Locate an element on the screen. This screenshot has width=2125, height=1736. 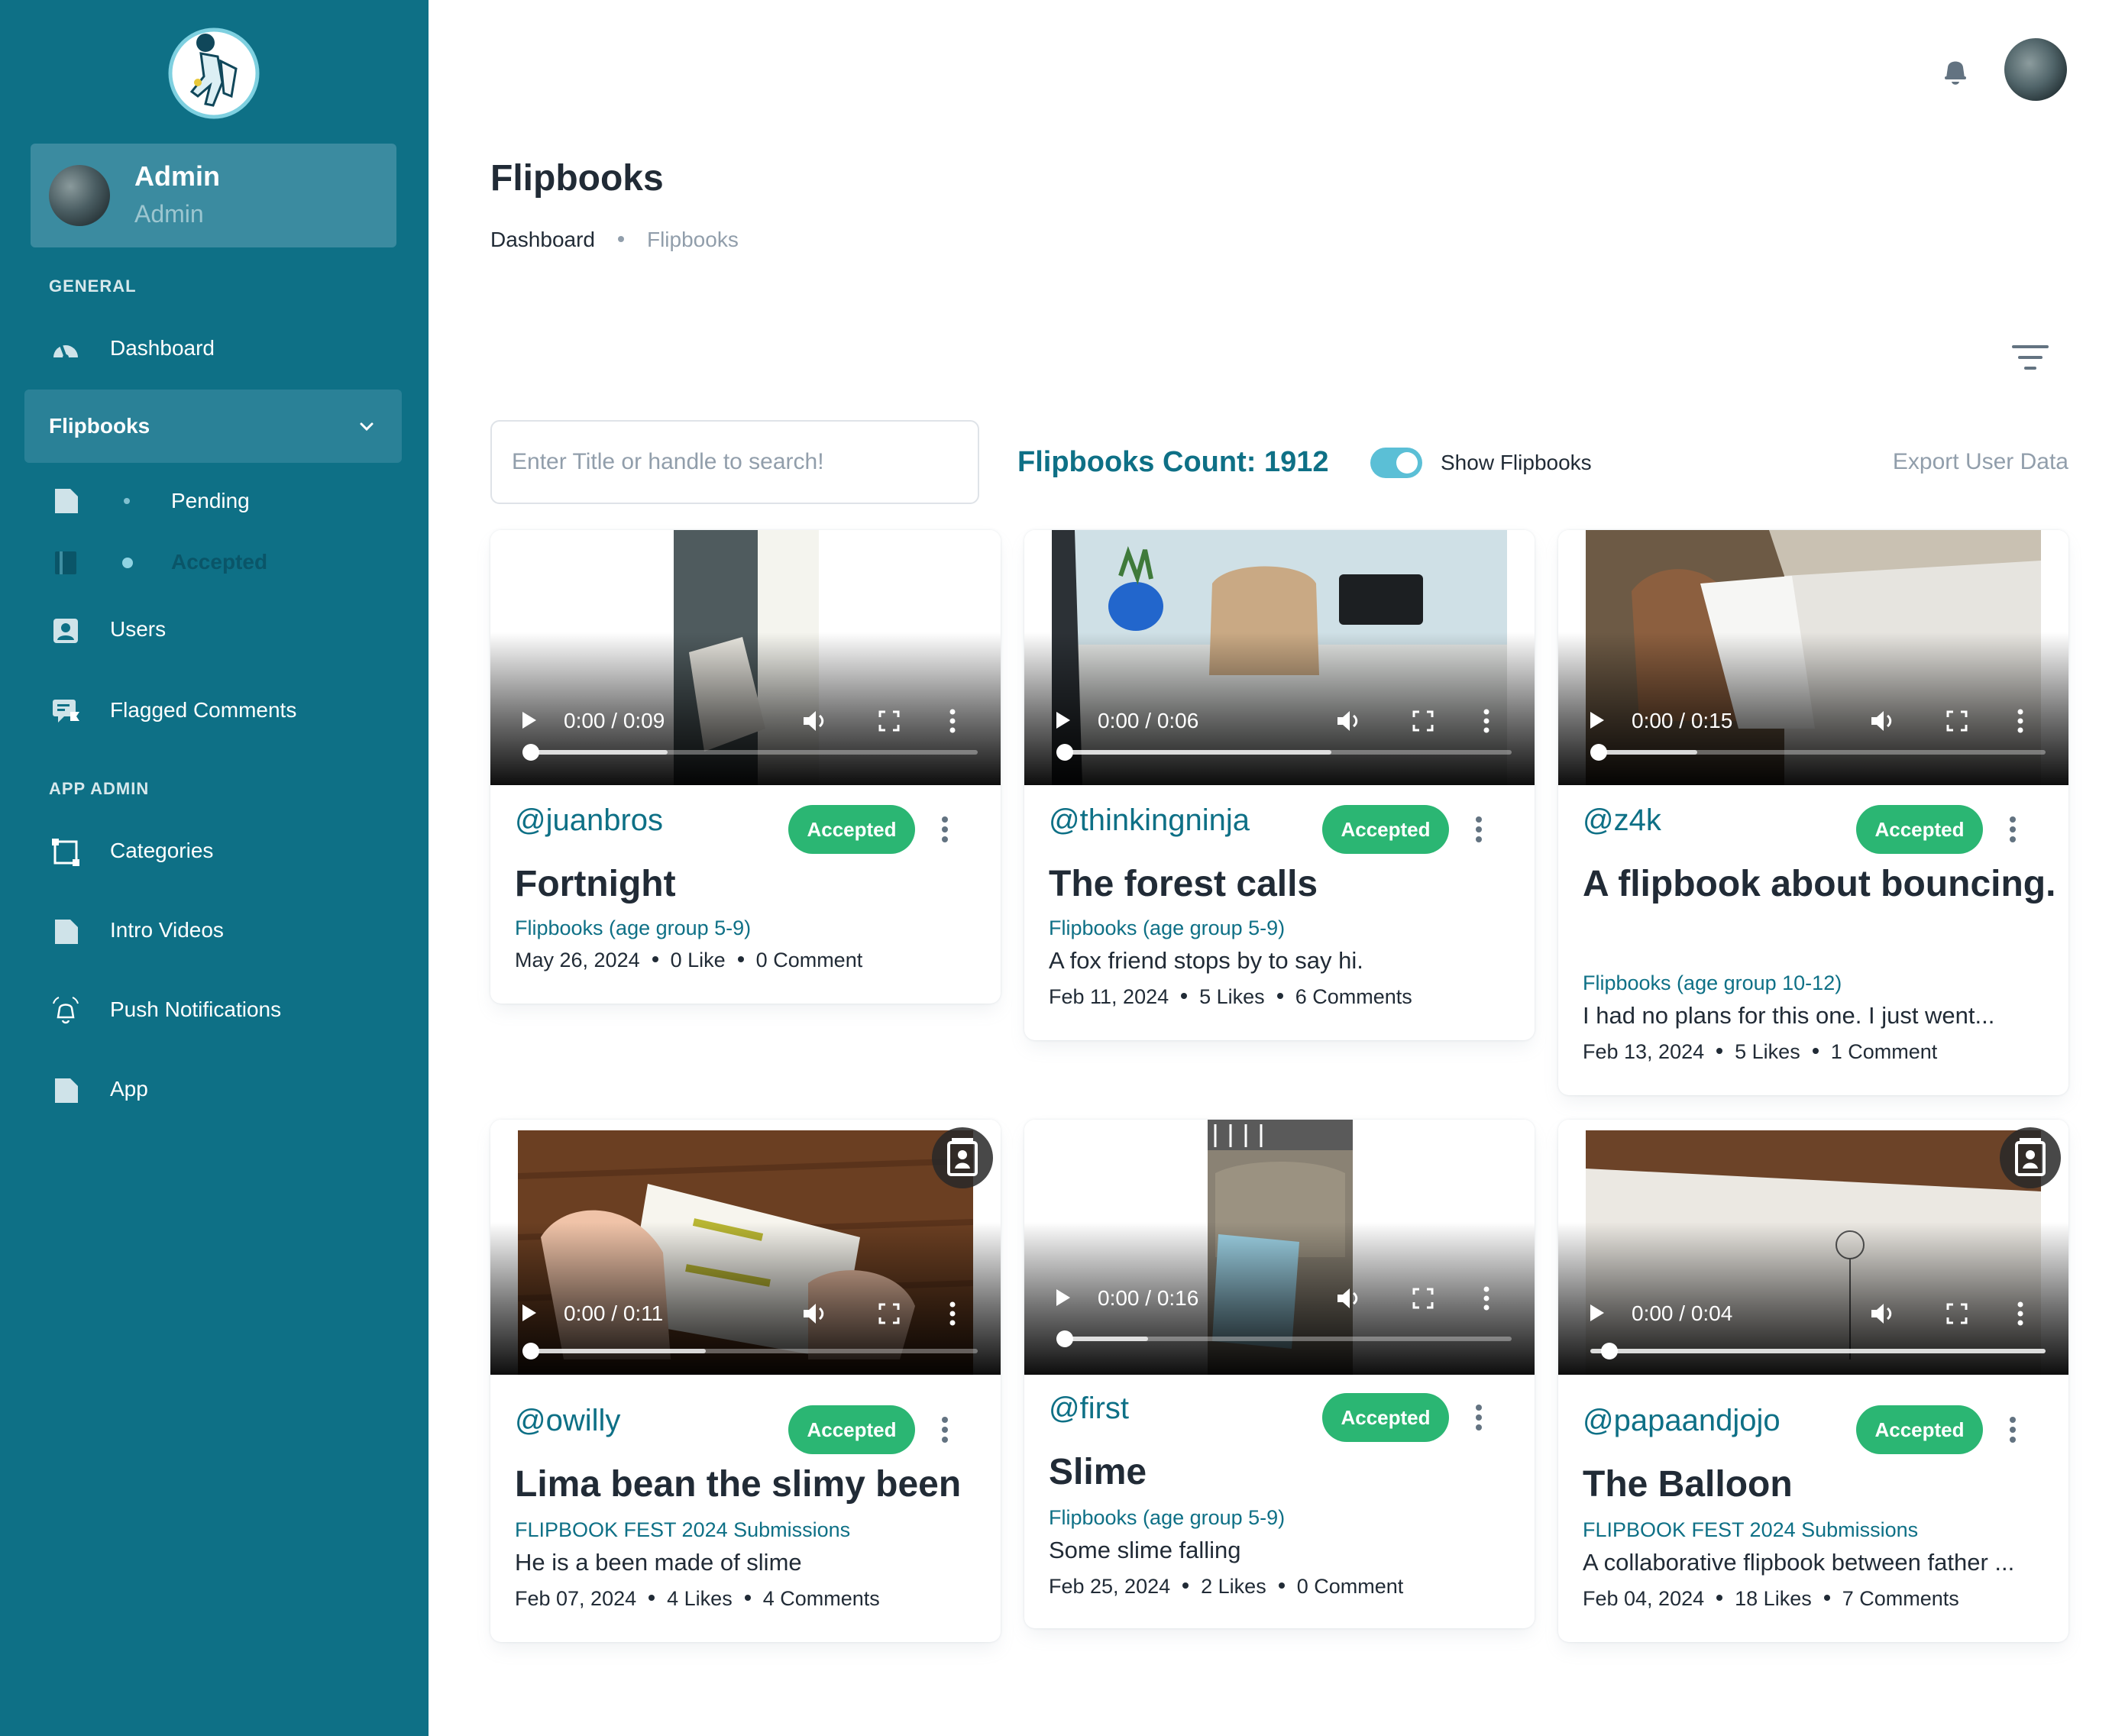
sidebar-item-dashboard: Dashboard is located at coordinates (213, 346).